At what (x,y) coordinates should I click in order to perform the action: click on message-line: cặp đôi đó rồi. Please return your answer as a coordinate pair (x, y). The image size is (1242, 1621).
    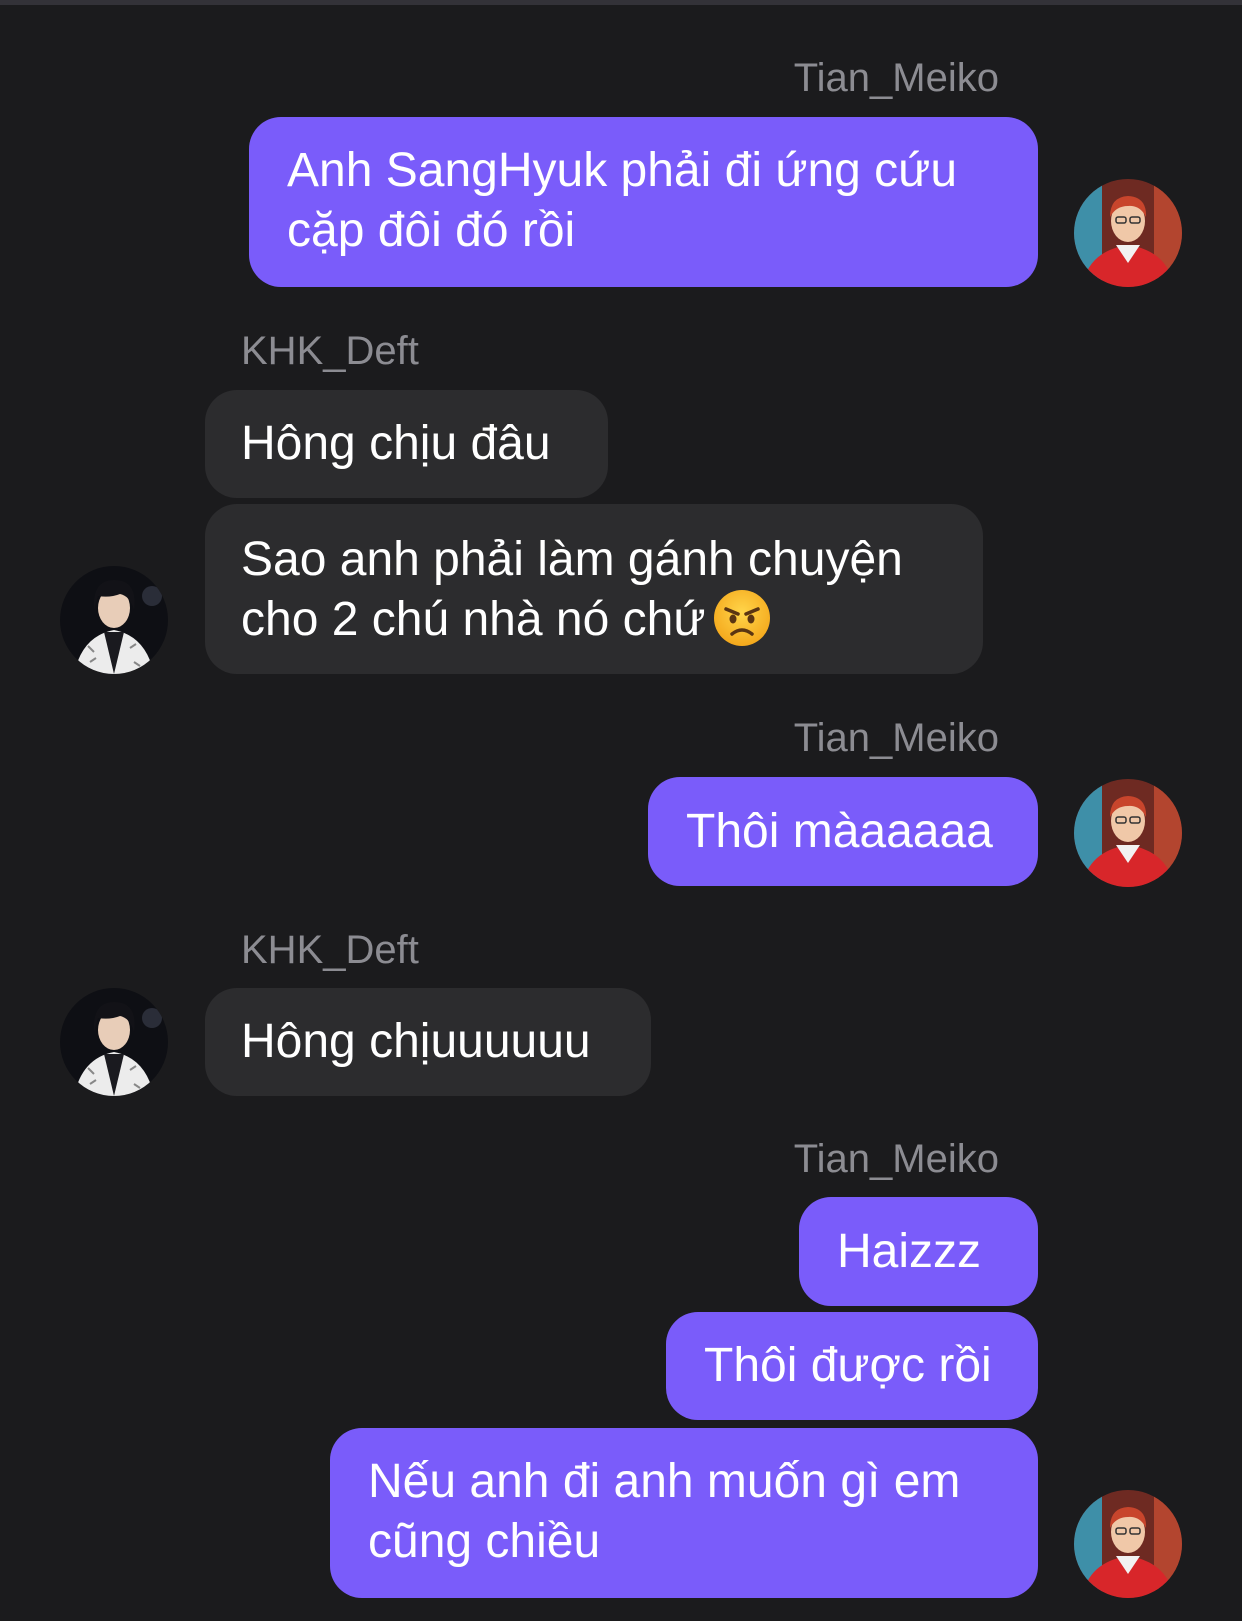
    Looking at the image, I should click on (431, 230).